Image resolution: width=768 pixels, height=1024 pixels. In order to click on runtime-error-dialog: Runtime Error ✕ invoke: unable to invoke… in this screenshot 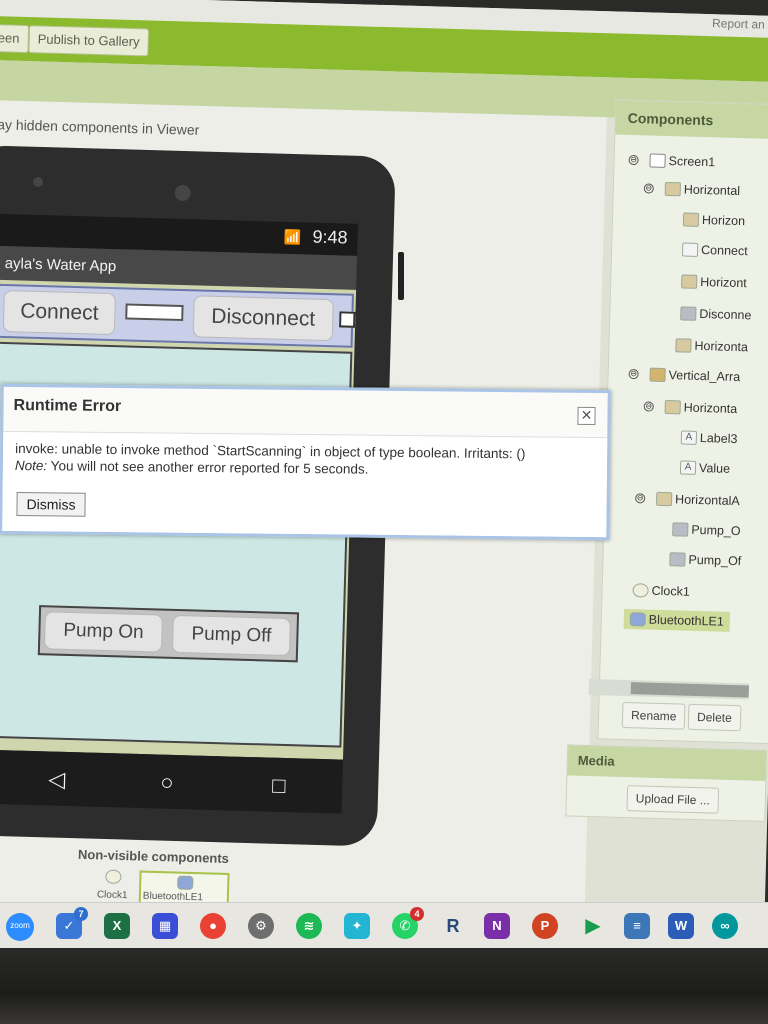, I will do `click(305, 462)`.